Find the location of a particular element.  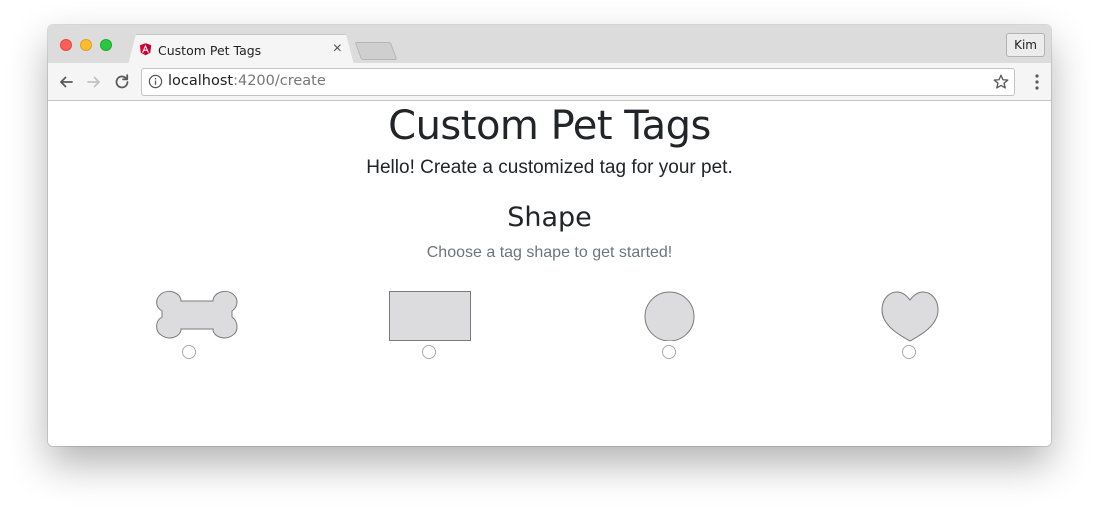

shape-option-heart is located at coordinates (917, 329).